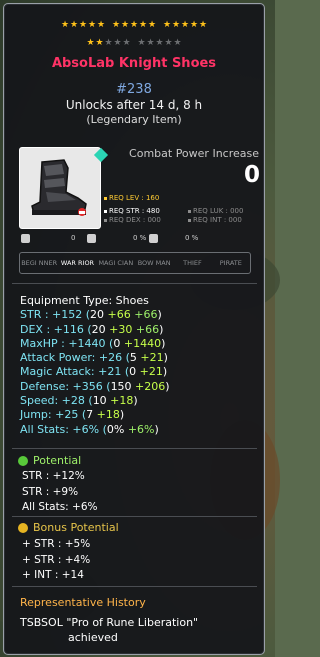  I want to click on ignore-defense-icon, so click(153, 238).